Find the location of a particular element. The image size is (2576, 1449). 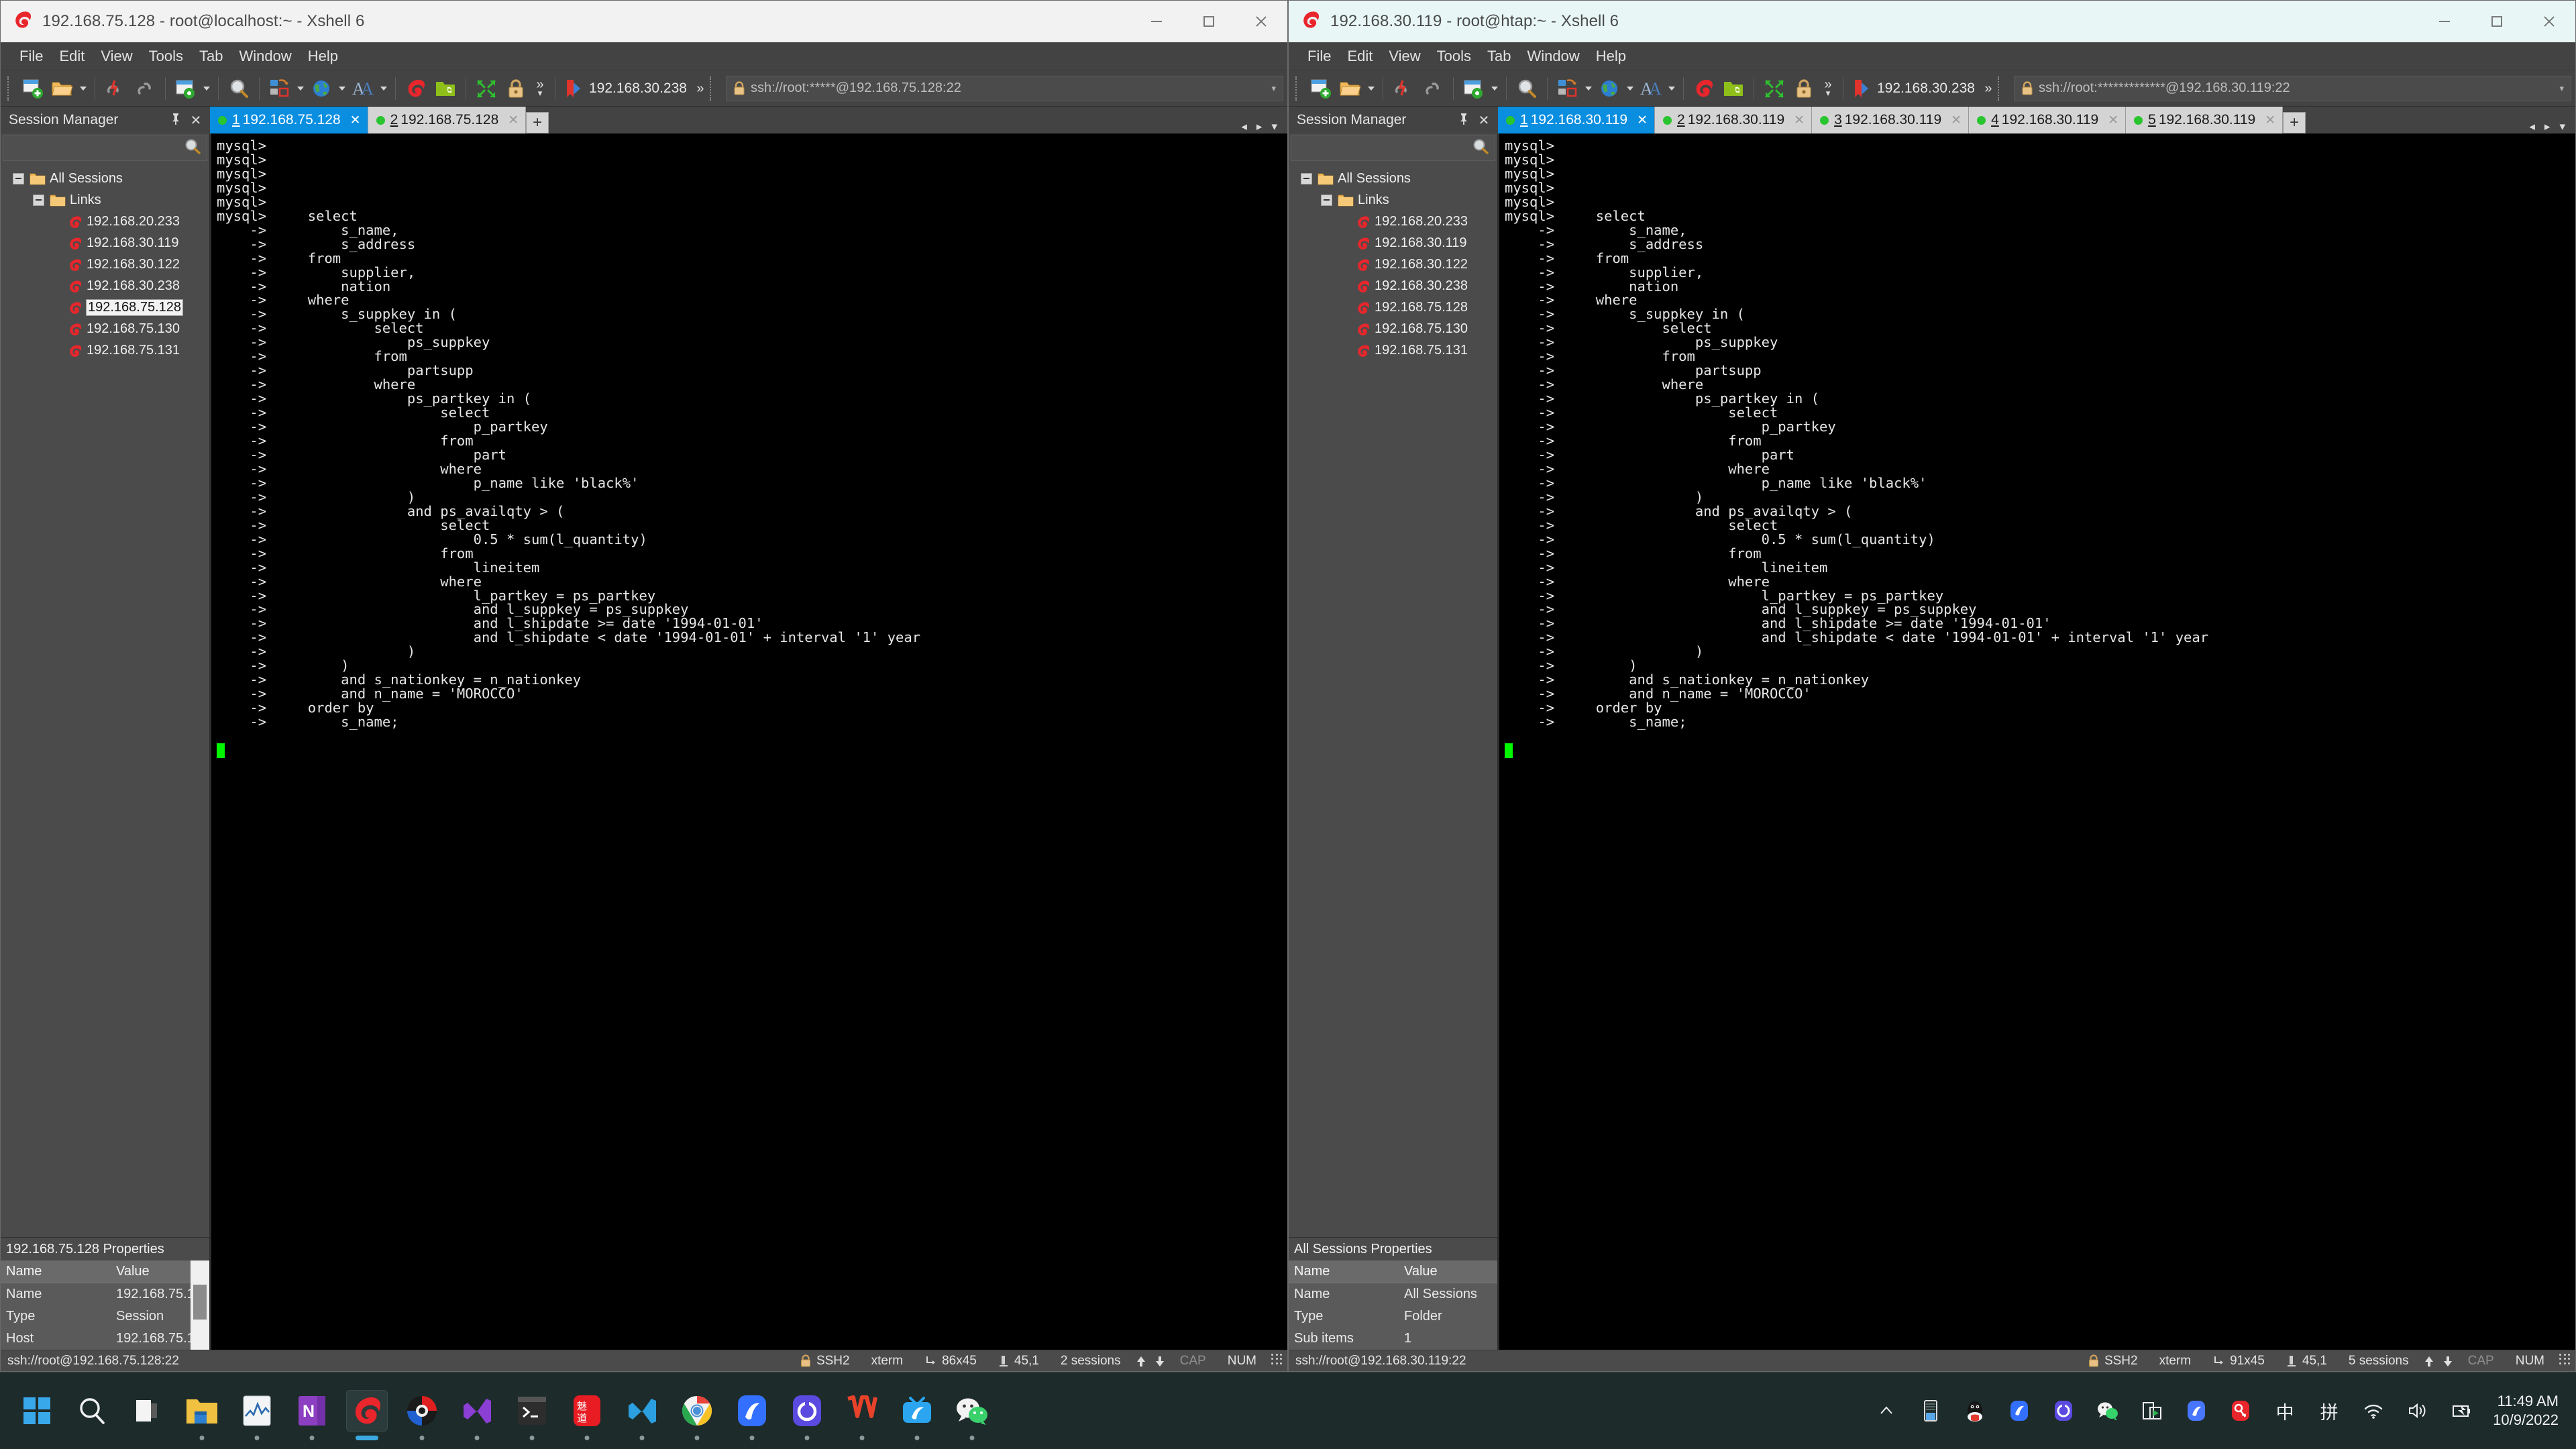

taskbar-wechat is located at coordinates (972, 1411).